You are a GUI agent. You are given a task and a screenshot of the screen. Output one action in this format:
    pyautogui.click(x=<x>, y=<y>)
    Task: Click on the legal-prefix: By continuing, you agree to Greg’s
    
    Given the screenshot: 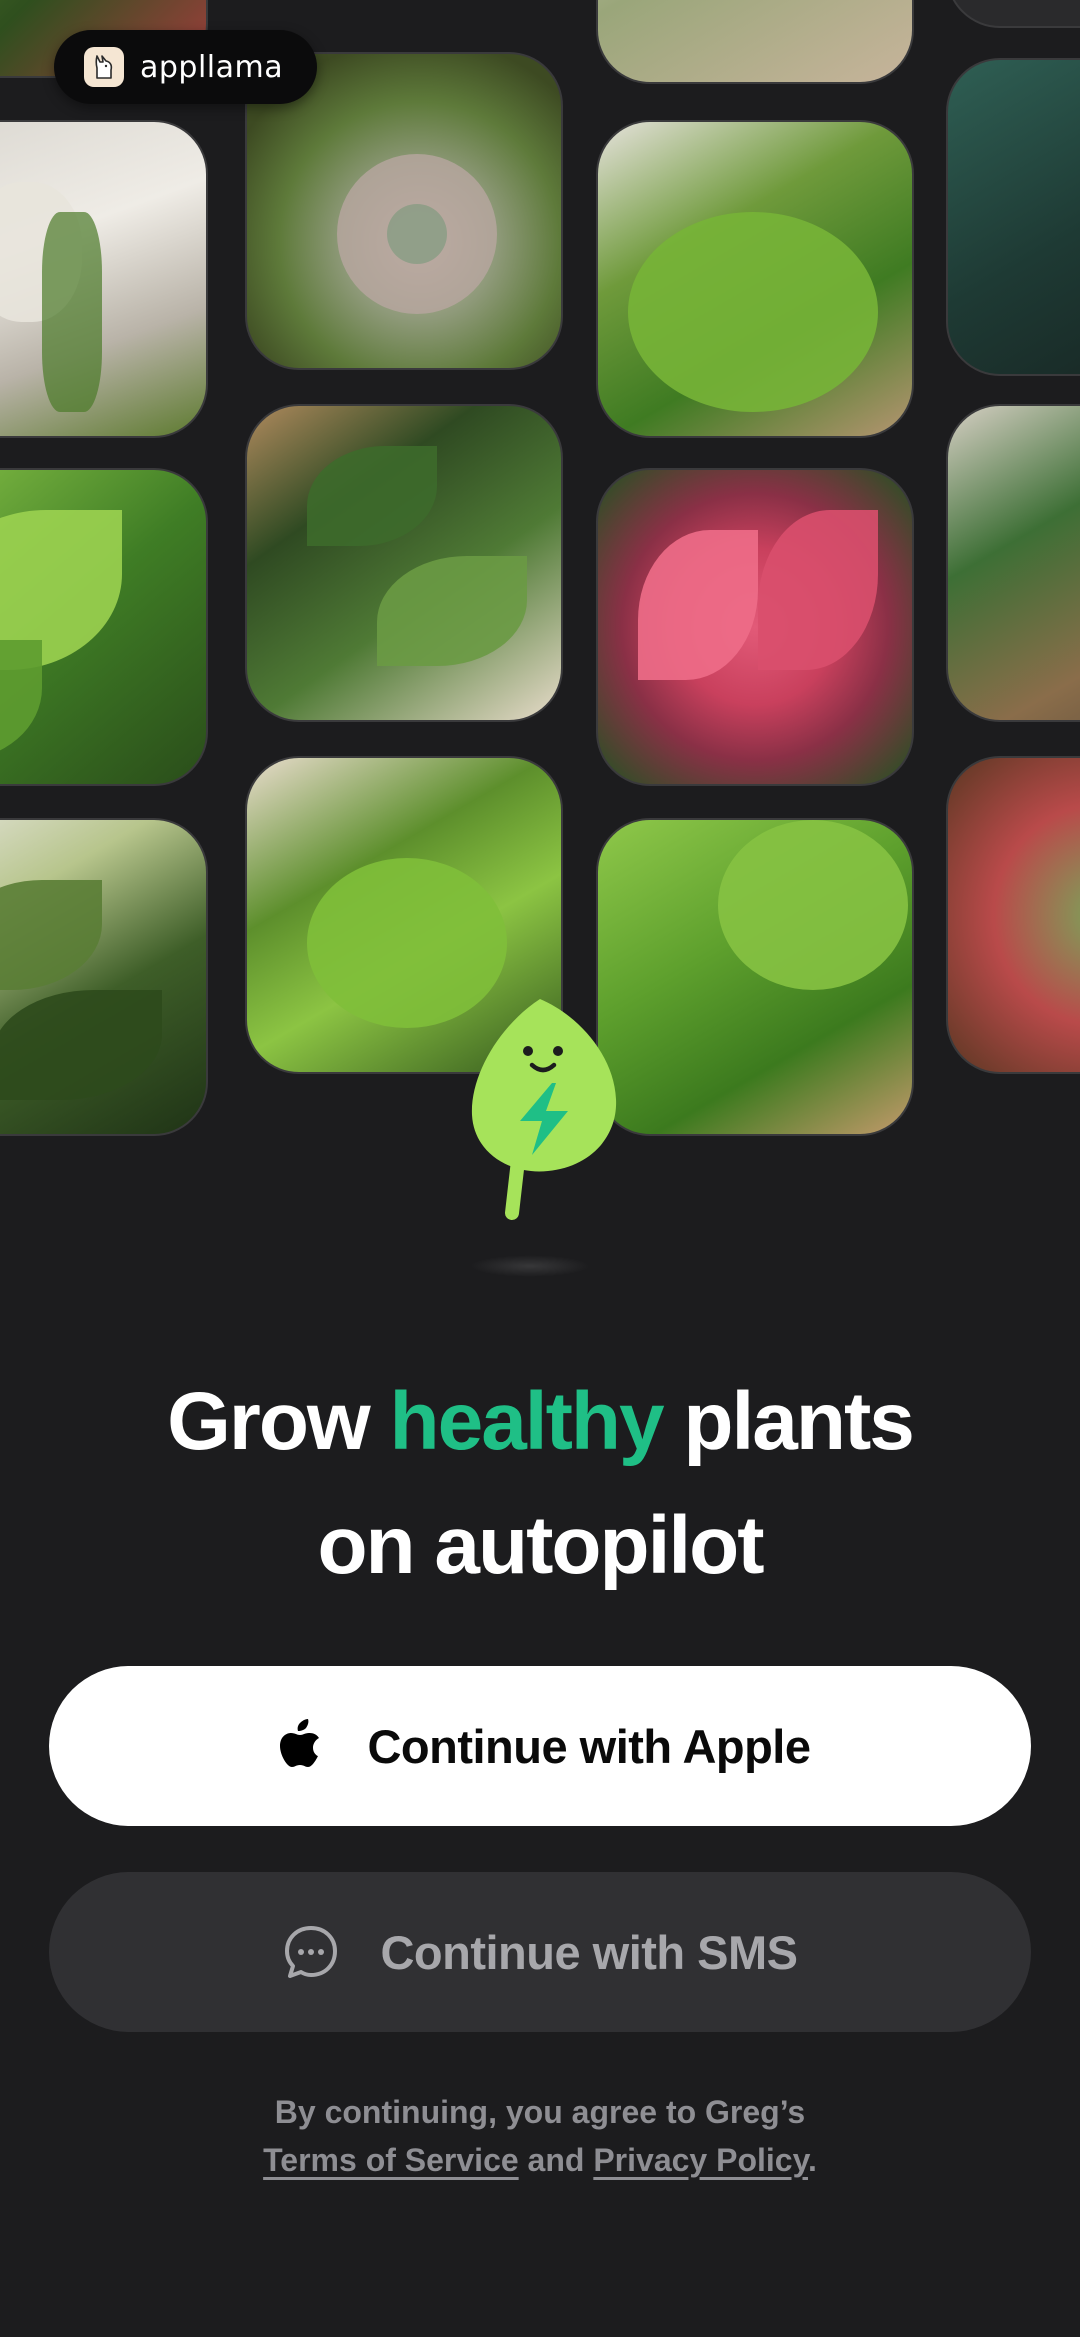 What is the action you would take?
    pyautogui.click(x=540, y=2112)
    